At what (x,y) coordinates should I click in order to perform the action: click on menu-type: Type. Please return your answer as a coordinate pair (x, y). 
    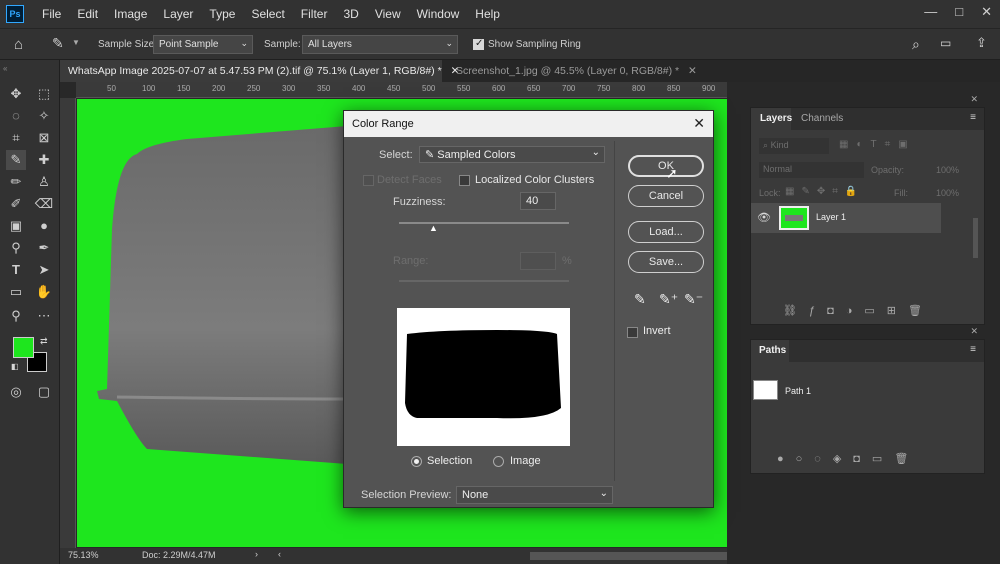
    Looking at the image, I should click on (222, 14).